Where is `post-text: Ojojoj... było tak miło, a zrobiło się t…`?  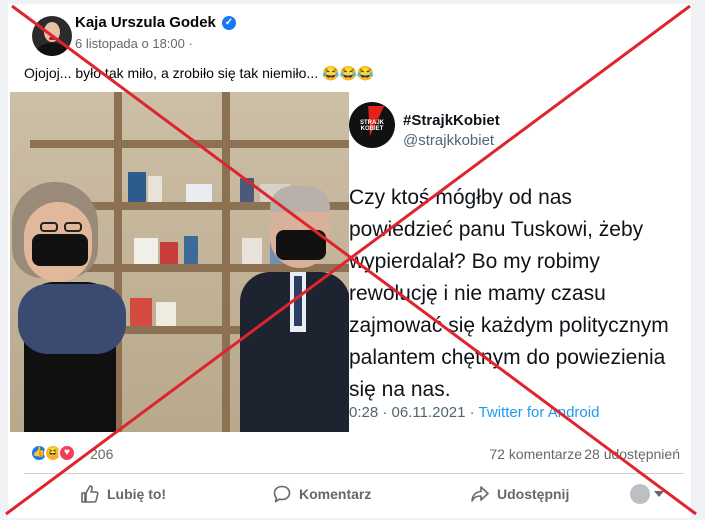 post-text: Ojojoj... było tak miło, a zrobiło się t… is located at coordinates (199, 73).